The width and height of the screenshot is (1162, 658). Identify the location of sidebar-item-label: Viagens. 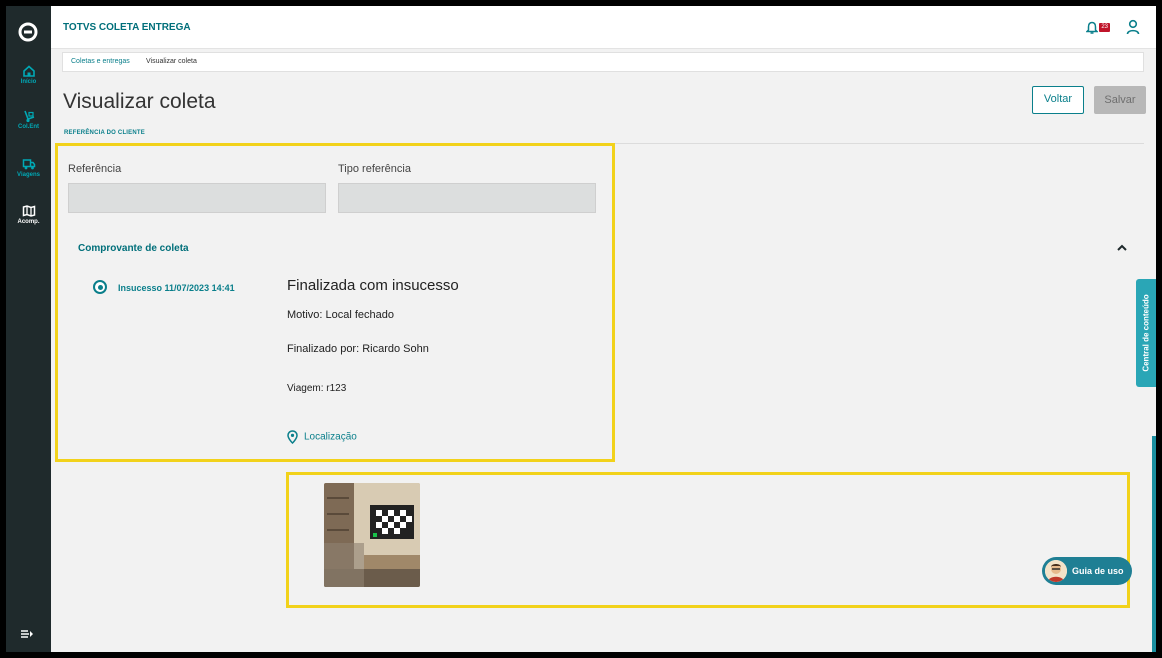
(28, 175).